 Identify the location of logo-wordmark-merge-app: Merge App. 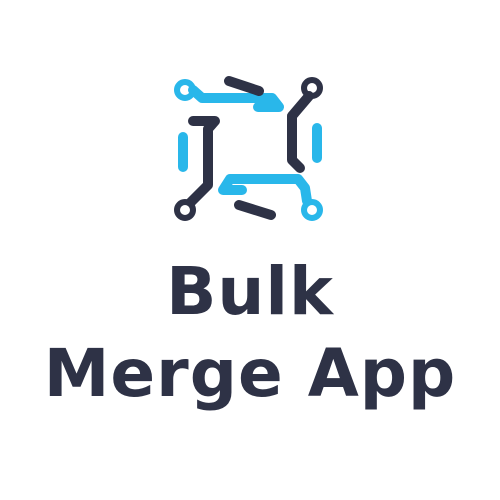
(250, 373).